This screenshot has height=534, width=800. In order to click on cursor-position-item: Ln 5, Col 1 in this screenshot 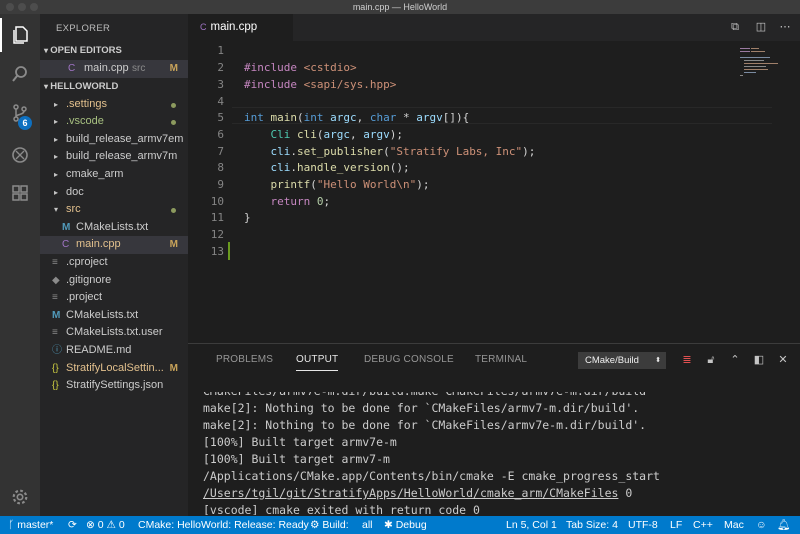, I will do `click(531, 525)`.